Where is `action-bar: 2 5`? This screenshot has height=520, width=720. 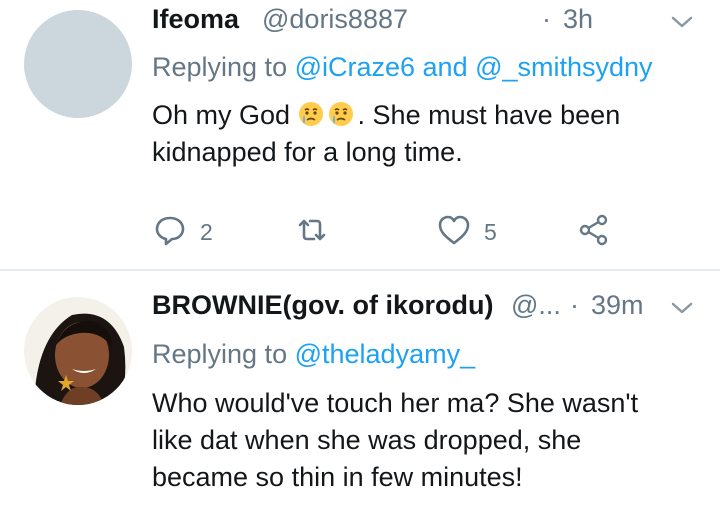
action-bar: 2 5 is located at coordinates (412, 232).